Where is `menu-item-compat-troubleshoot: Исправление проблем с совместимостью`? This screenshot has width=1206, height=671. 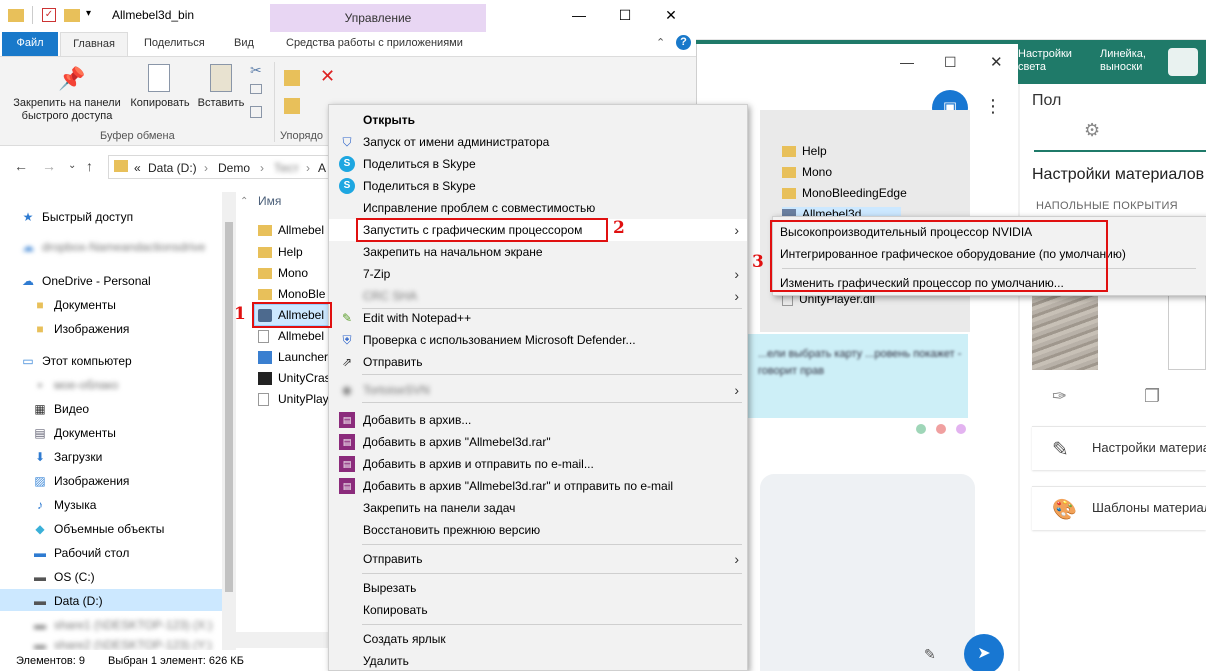 menu-item-compat-troubleshoot: Исправление проблем с совместимостью is located at coordinates (538, 208).